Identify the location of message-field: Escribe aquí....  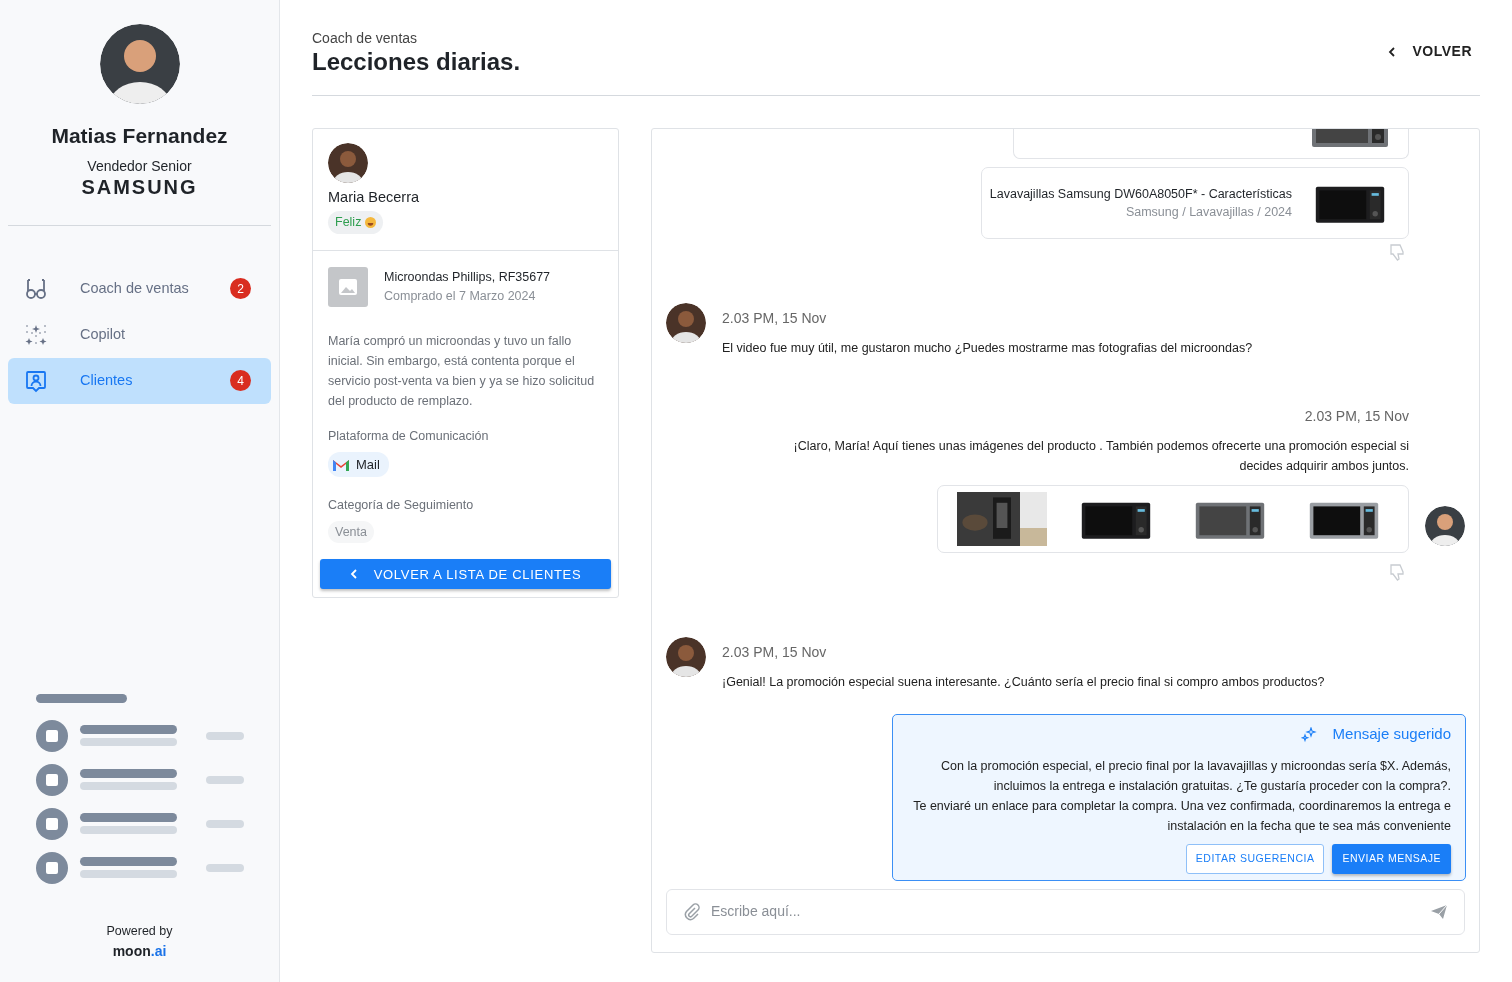
(1065, 911).